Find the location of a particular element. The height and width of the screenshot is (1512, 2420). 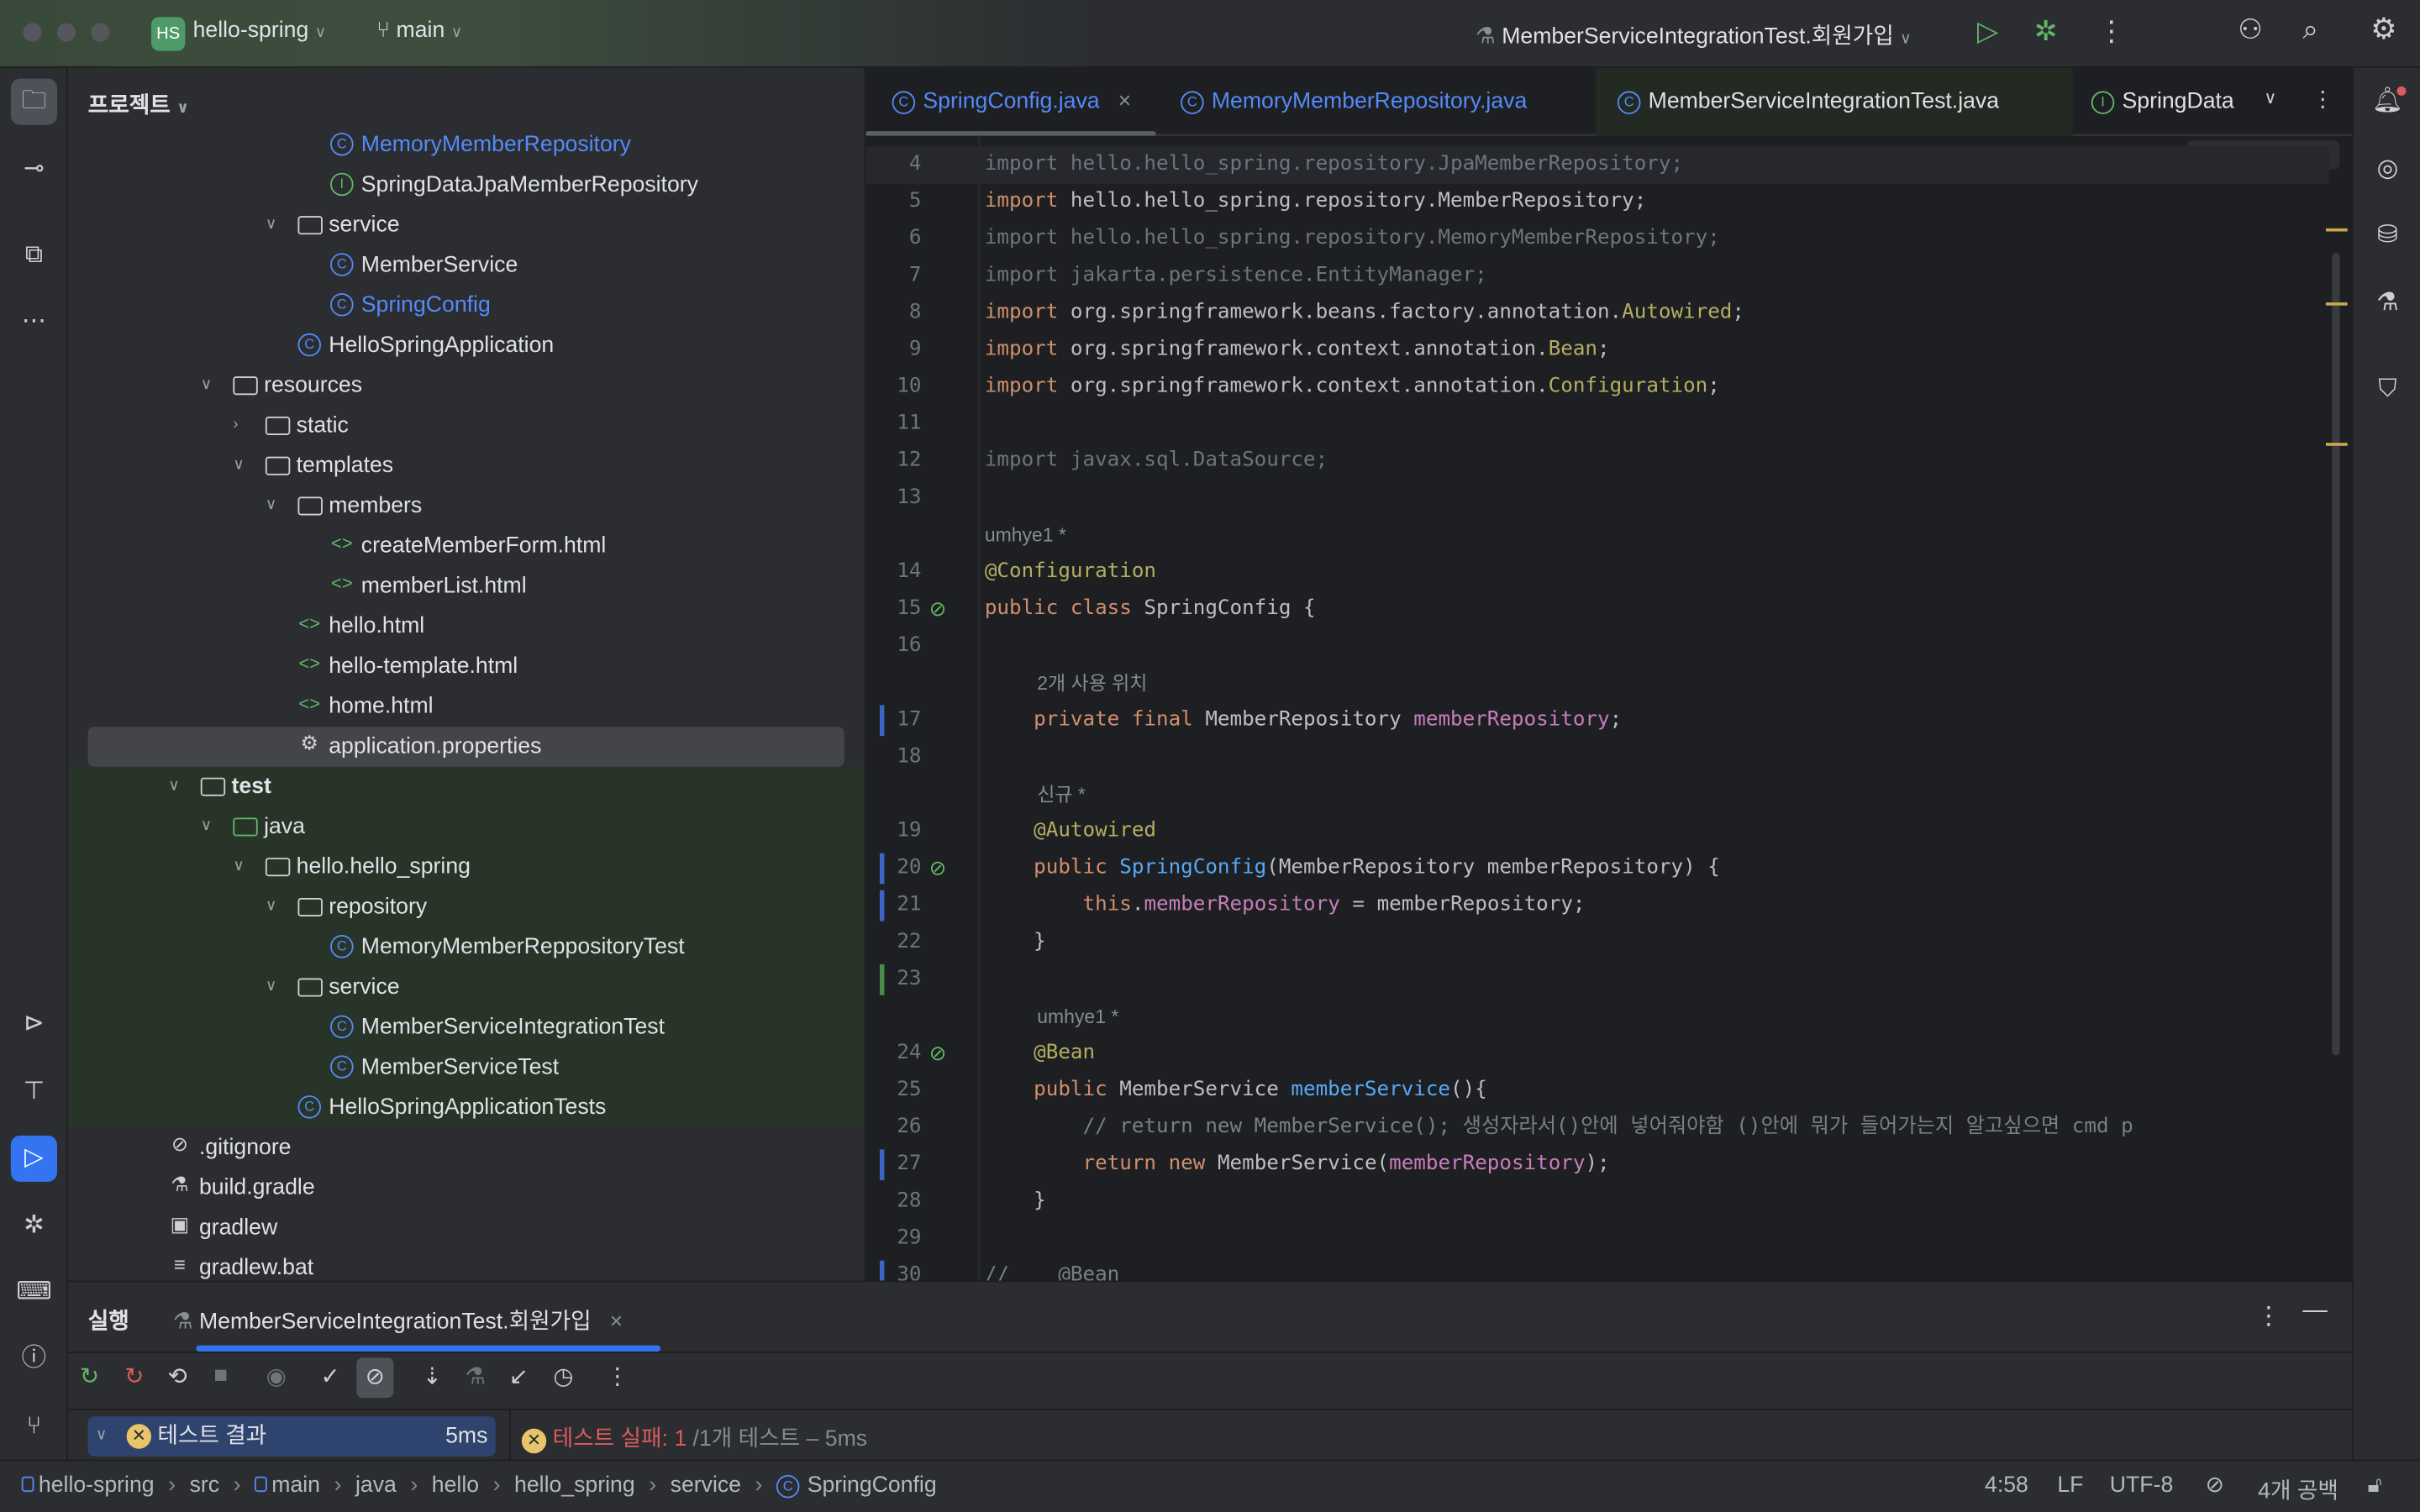

rerun-failed-icon: ↻ is located at coordinates (134, 1376).